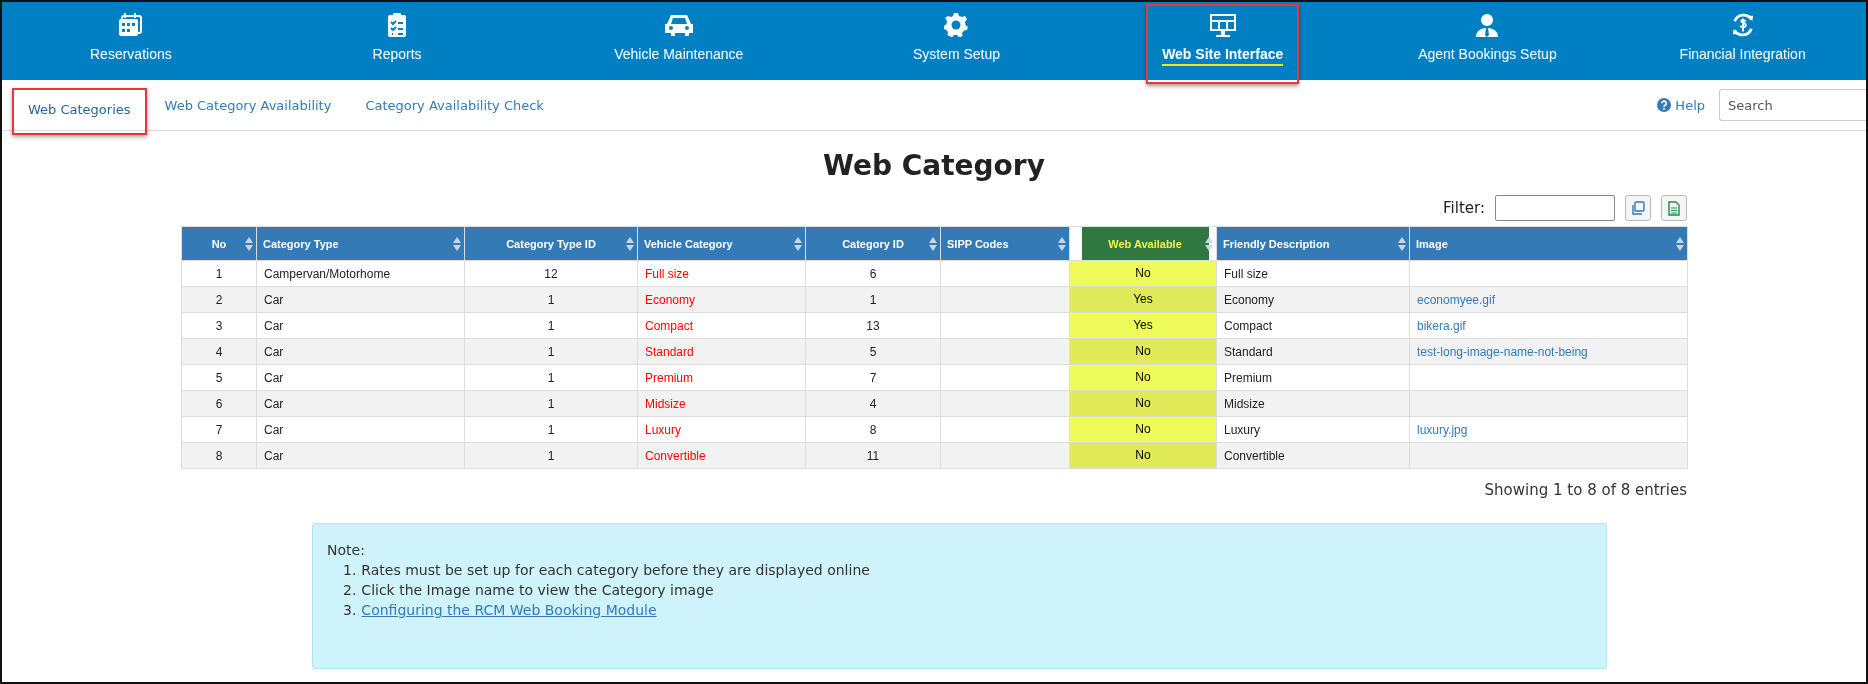 This screenshot has width=1868, height=684. I want to click on help-link: Help, so click(1681, 105).